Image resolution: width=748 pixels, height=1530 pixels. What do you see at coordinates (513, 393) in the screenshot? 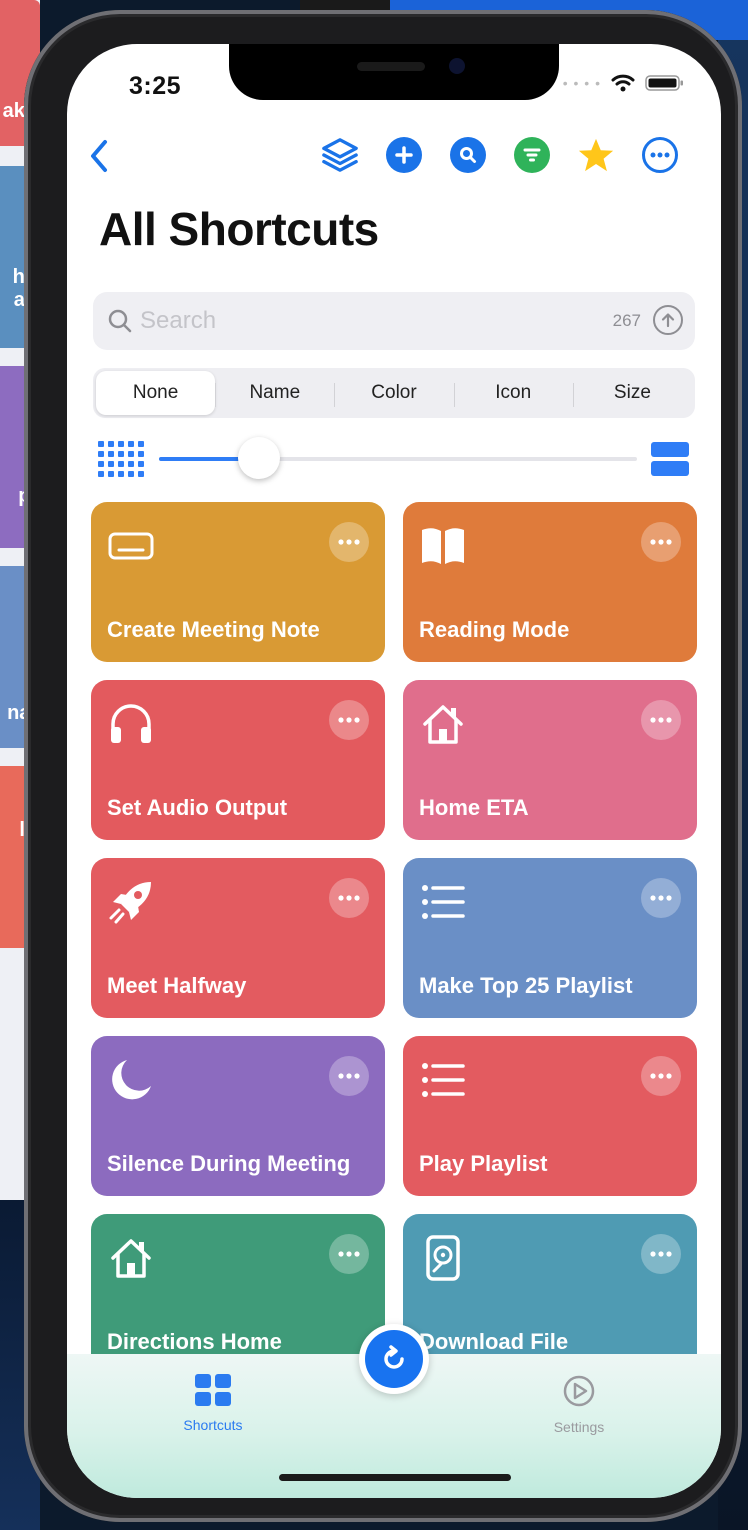
I see `segment-icon: Icon` at bounding box center [513, 393].